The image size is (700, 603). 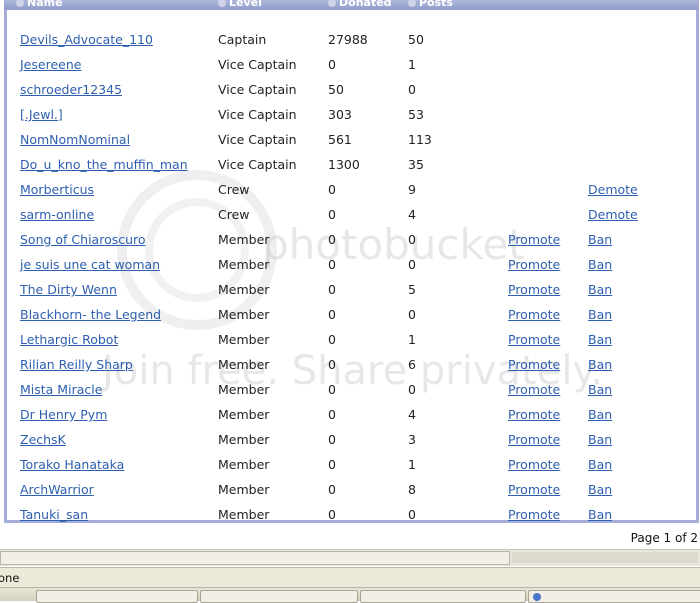 What do you see at coordinates (71, 90) in the screenshot?
I see `member-name-link: schroeder12345` at bounding box center [71, 90].